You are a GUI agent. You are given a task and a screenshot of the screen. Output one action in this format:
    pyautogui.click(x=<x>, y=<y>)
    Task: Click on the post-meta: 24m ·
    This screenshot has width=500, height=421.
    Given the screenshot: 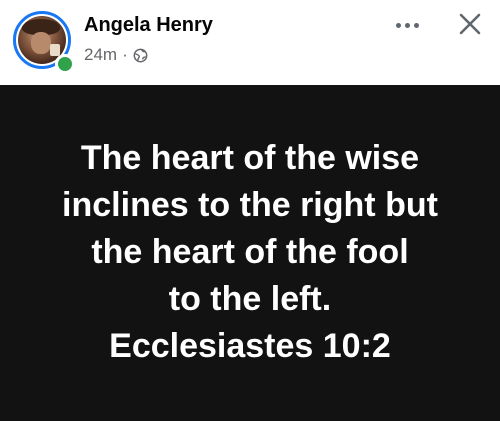 What is the action you would take?
    pyautogui.click(x=116, y=55)
    